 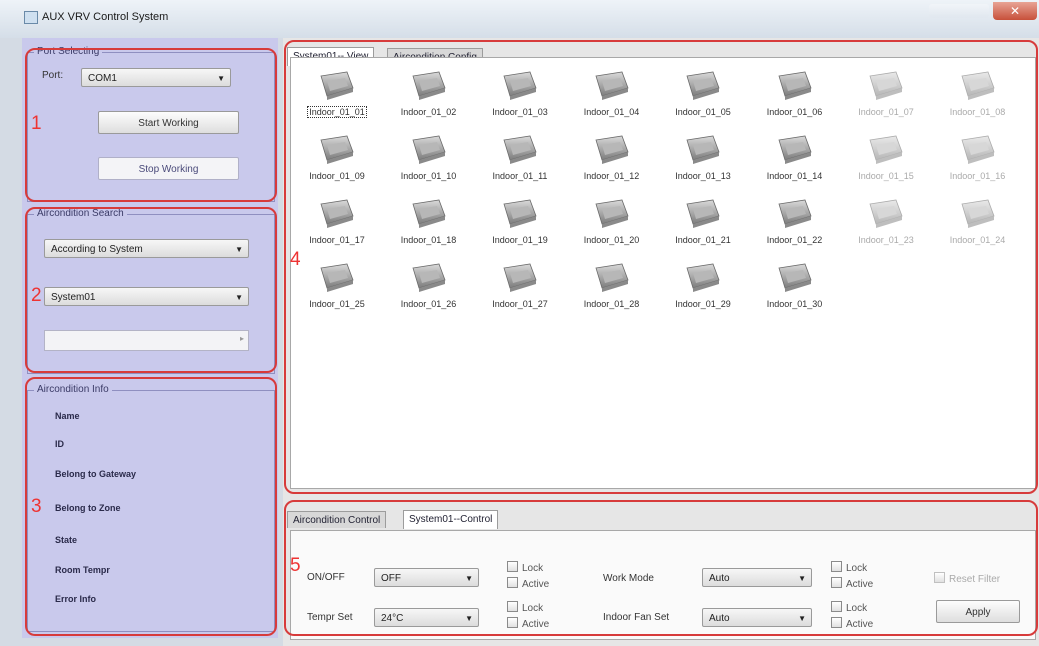 I want to click on annotation-number-4: 4, so click(x=295, y=259).